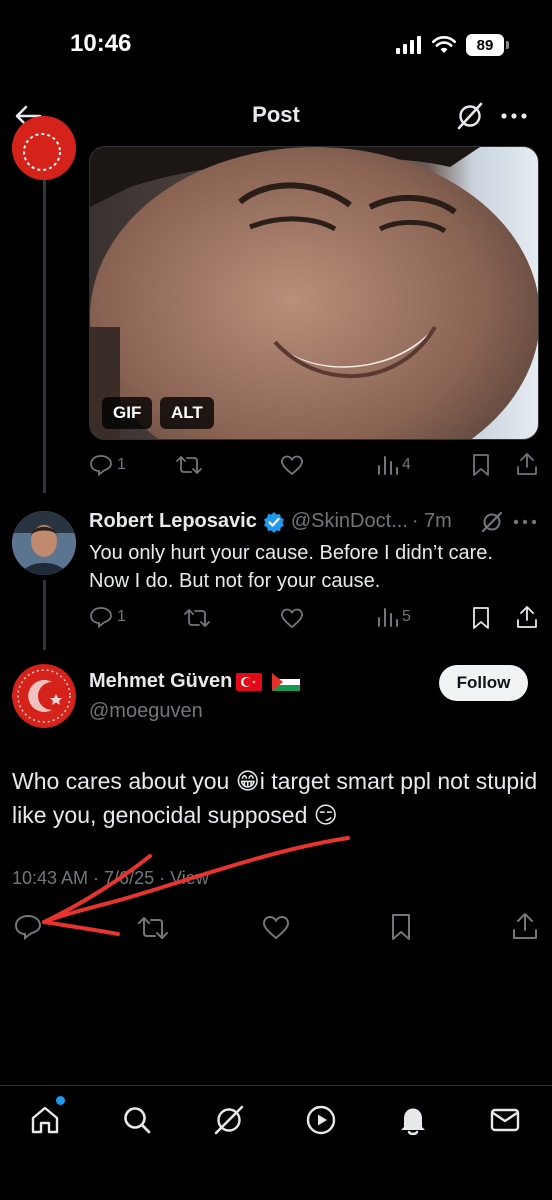 This screenshot has width=552, height=1200. I want to click on tab-video, so click(321, 1120).